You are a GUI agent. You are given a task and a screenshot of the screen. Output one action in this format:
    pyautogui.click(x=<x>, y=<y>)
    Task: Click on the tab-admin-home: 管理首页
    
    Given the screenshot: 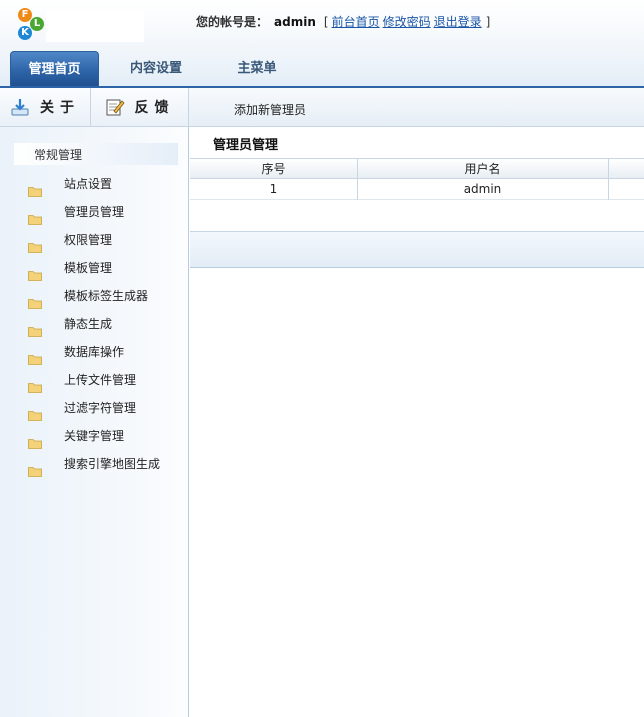 What is the action you would take?
    pyautogui.click(x=54, y=69)
    